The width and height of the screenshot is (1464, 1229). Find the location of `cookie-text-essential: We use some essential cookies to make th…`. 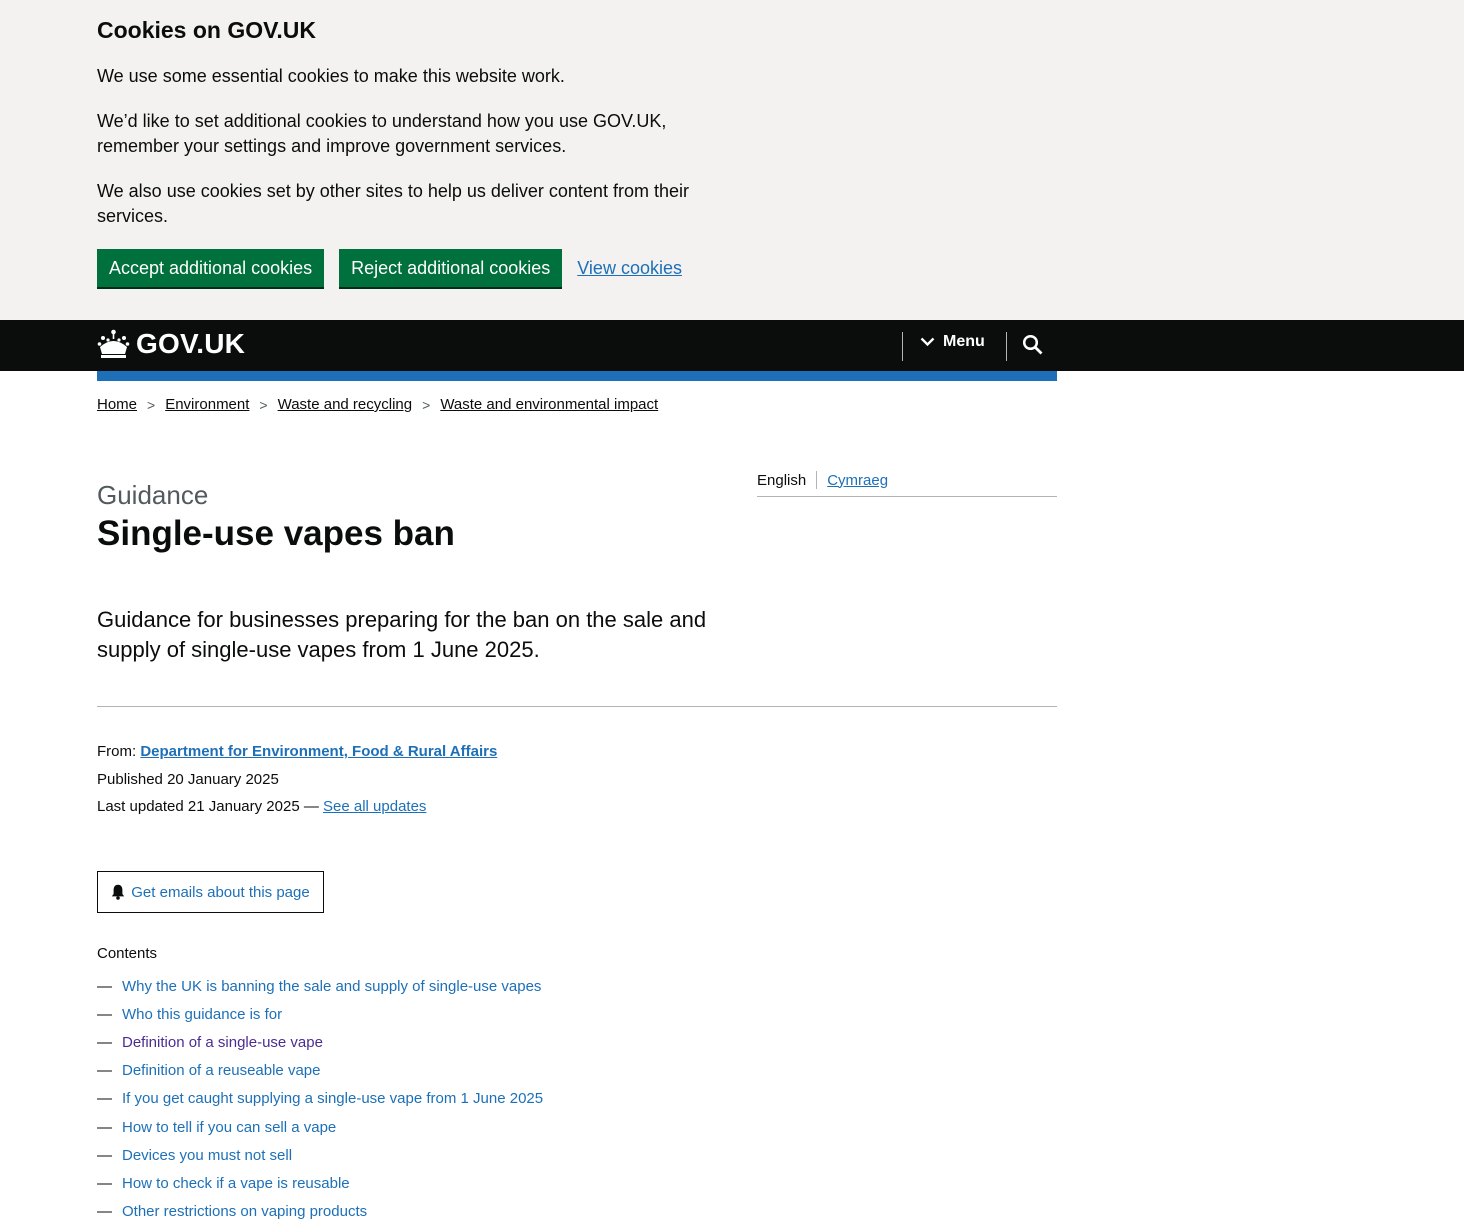

cookie-text-essential: We use some essential cookies to make th… is located at coordinates (331, 76).